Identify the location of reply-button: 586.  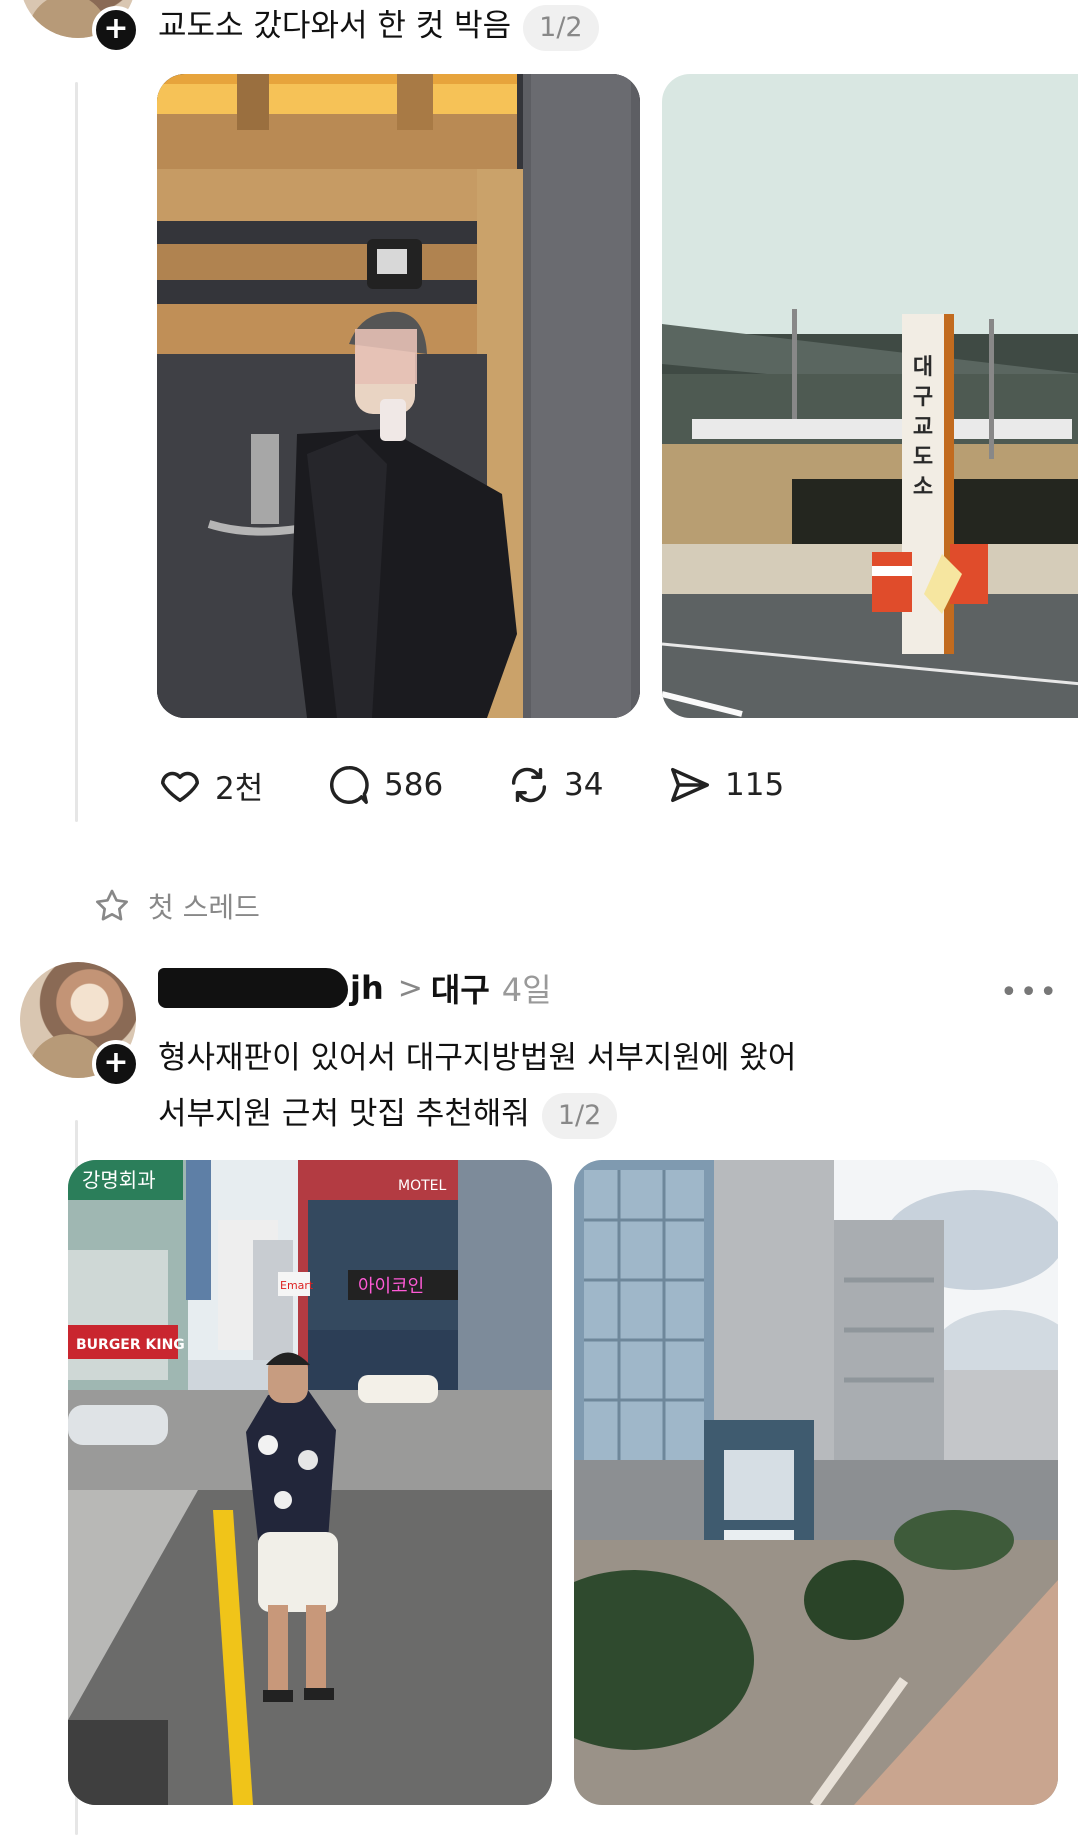
(384, 785).